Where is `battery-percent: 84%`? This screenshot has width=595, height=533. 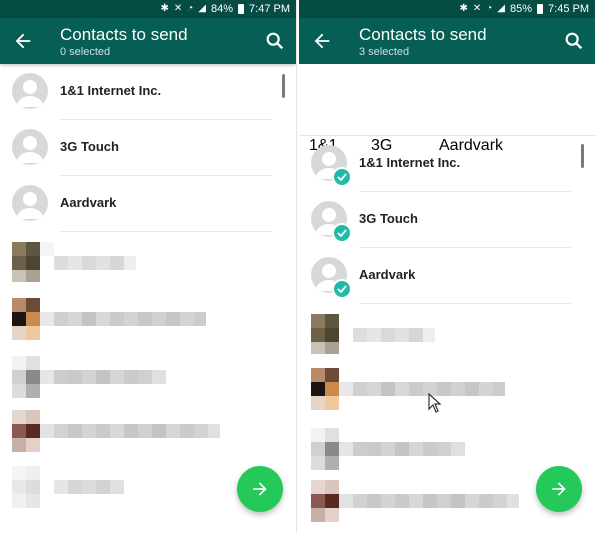 battery-percent: 84% is located at coordinates (222, 9).